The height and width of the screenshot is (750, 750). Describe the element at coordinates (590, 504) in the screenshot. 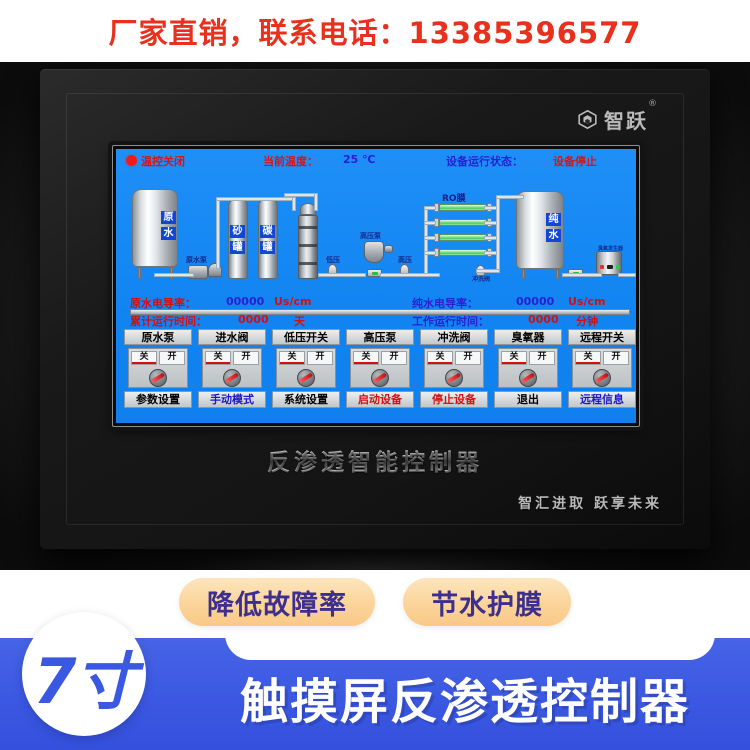

I see `device-slogan: 智汇进取 跃享未来` at that location.